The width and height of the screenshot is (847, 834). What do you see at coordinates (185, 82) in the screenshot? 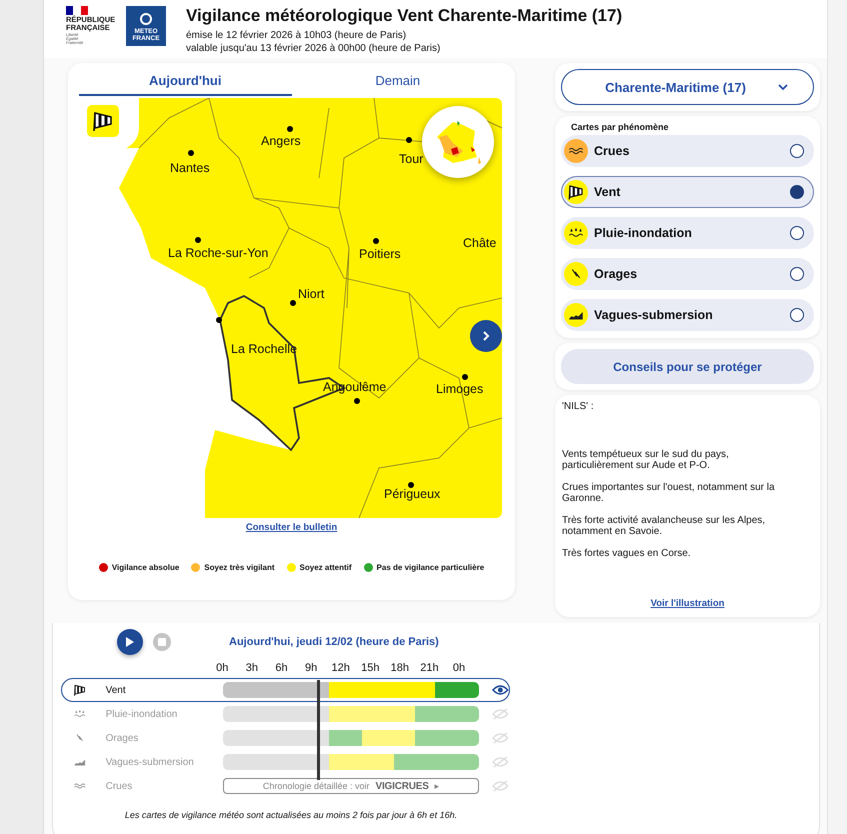
I see `day-tab: Aujourd'hui` at bounding box center [185, 82].